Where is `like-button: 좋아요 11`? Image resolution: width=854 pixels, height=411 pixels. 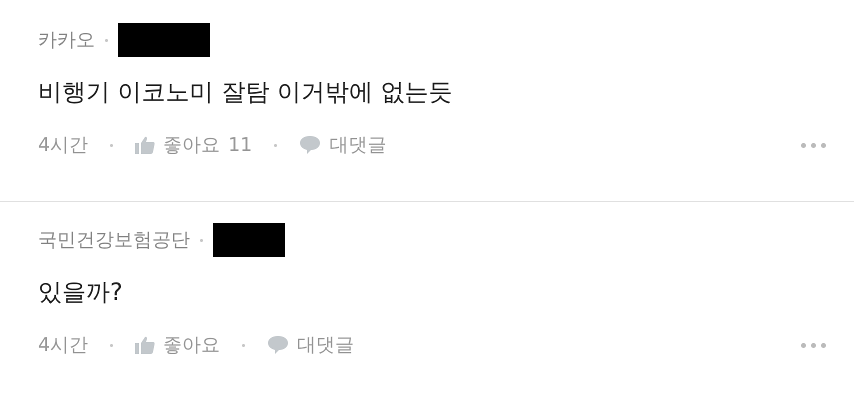 like-button: 좋아요 11 is located at coordinates (193, 145).